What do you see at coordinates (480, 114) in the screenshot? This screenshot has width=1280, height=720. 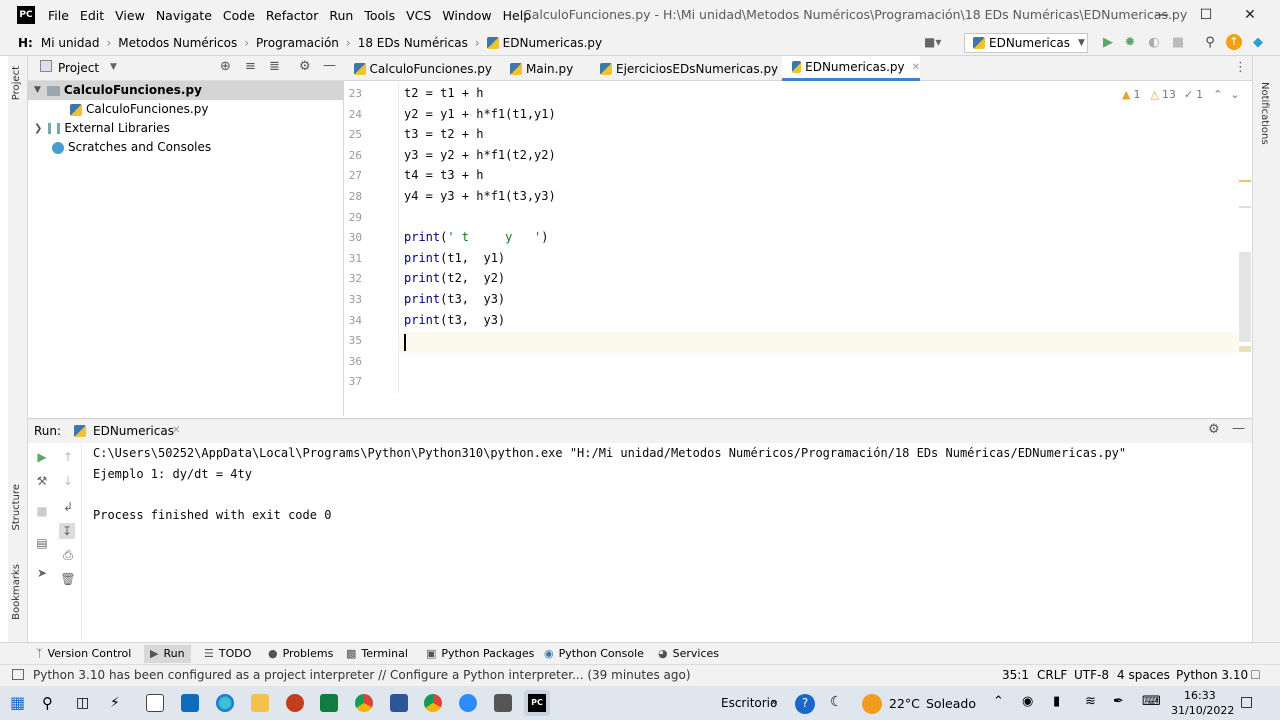 I see `code-line: y2 = y1 + h*f1(t1,y1)` at bounding box center [480, 114].